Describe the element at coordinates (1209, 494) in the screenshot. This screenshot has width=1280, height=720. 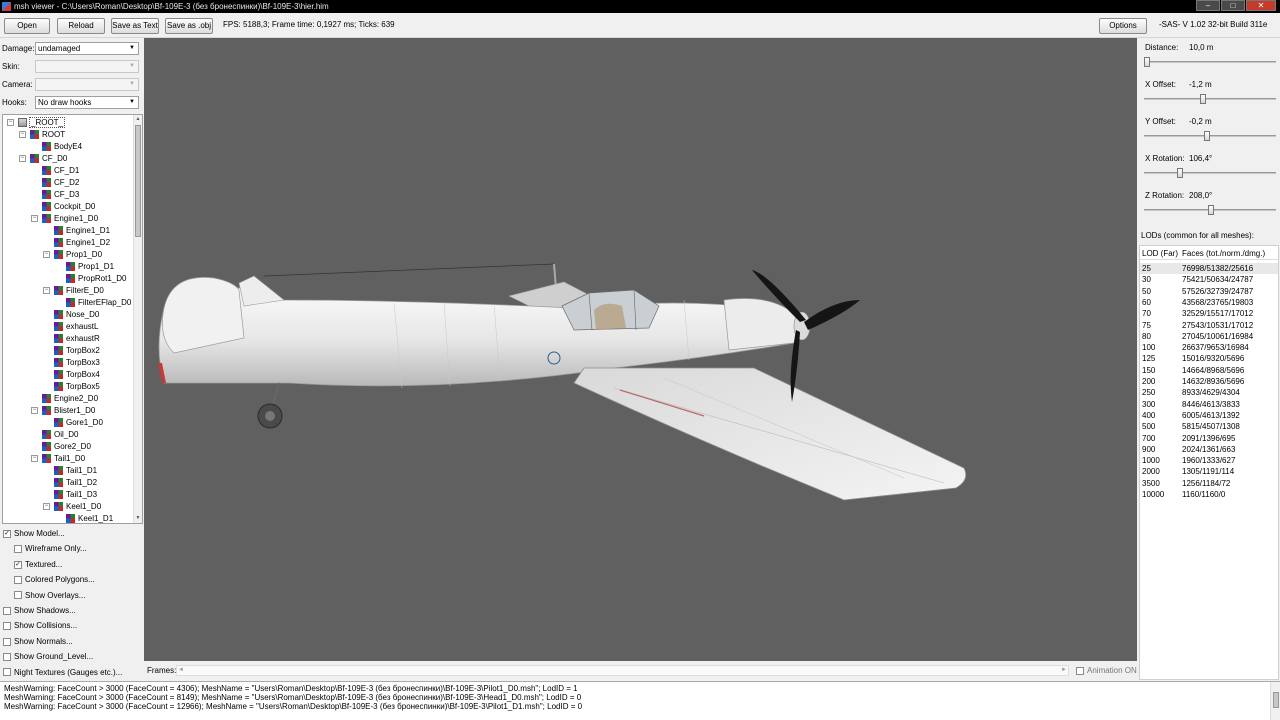
I see `lod-row: 10000 1160/1160/0` at that location.